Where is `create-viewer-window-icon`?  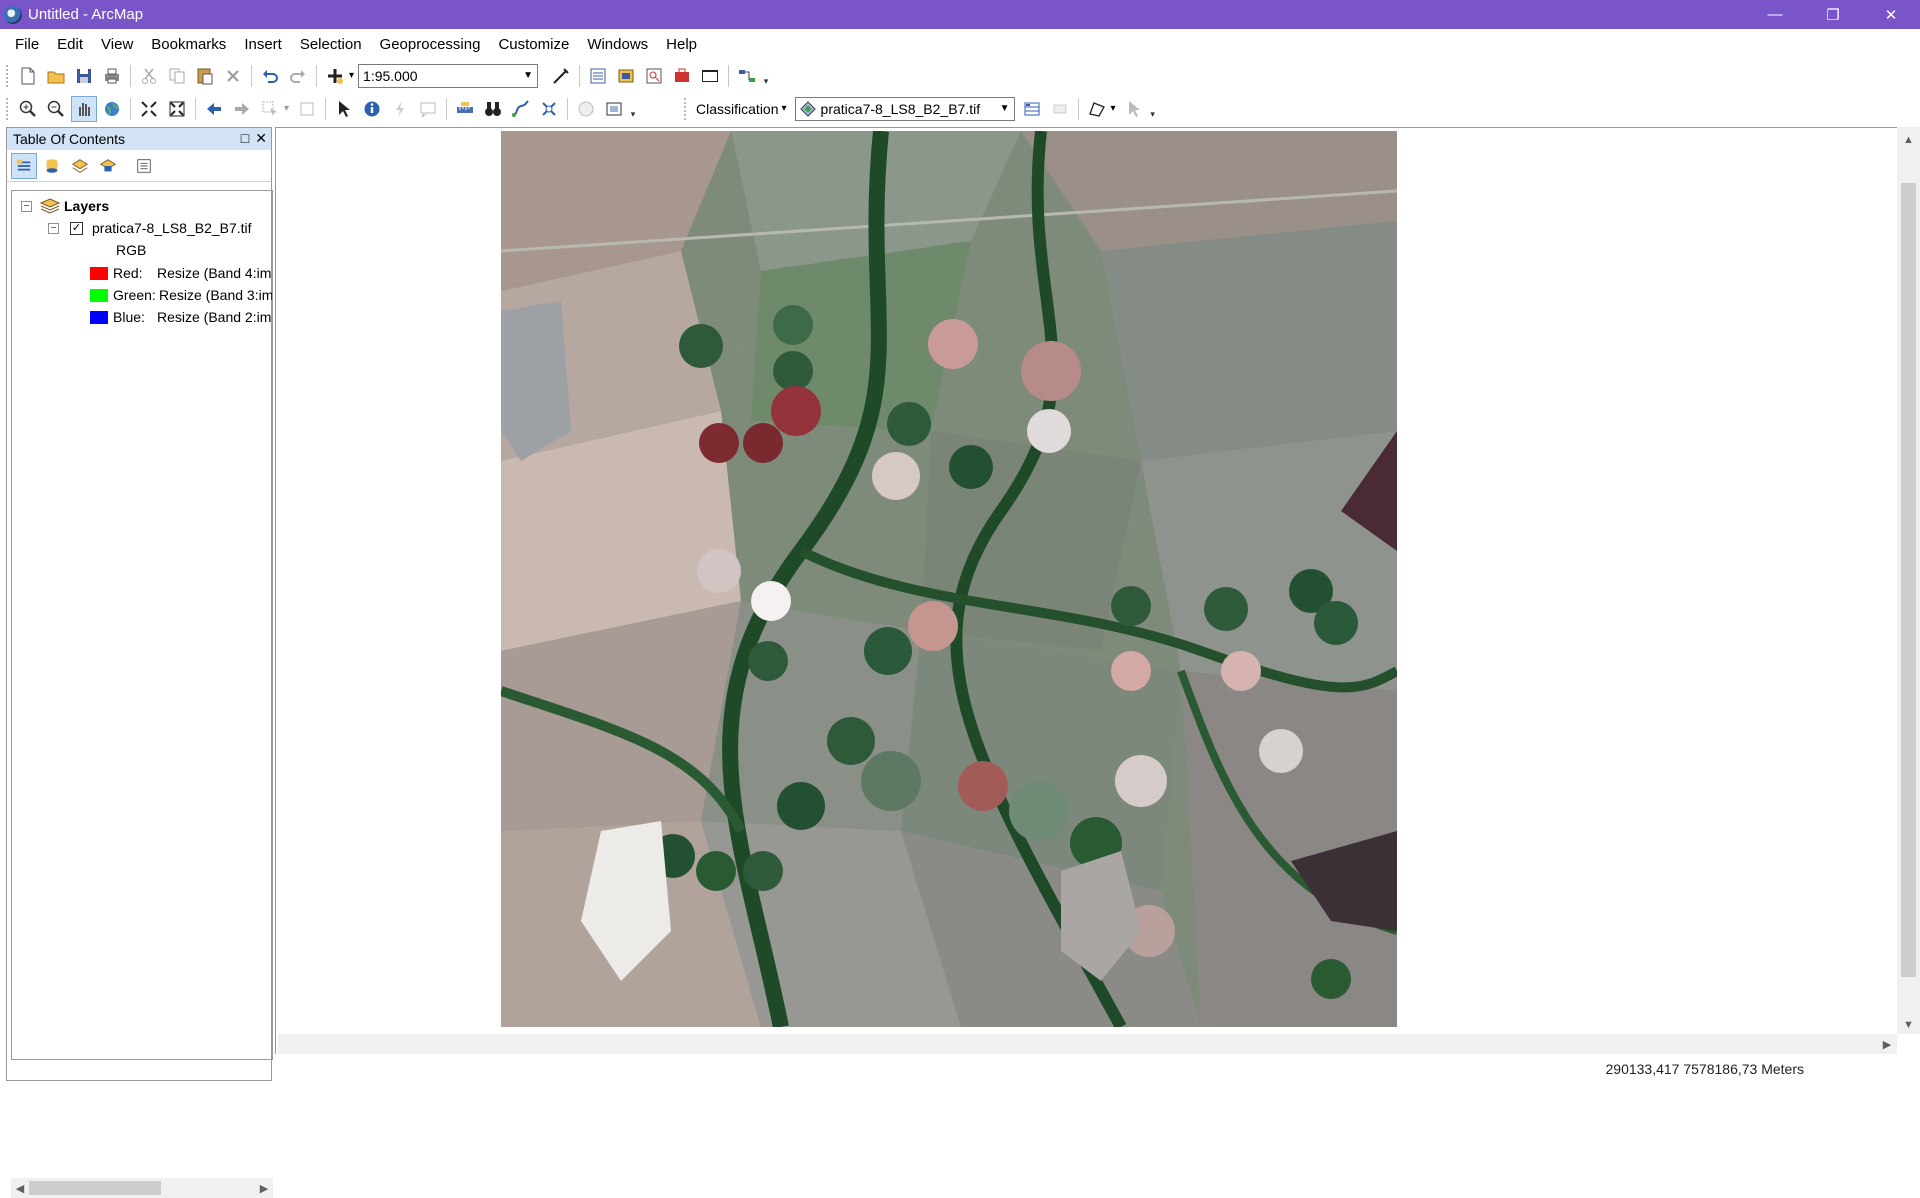
create-viewer-window-icon is located at coordinates (614, 109).